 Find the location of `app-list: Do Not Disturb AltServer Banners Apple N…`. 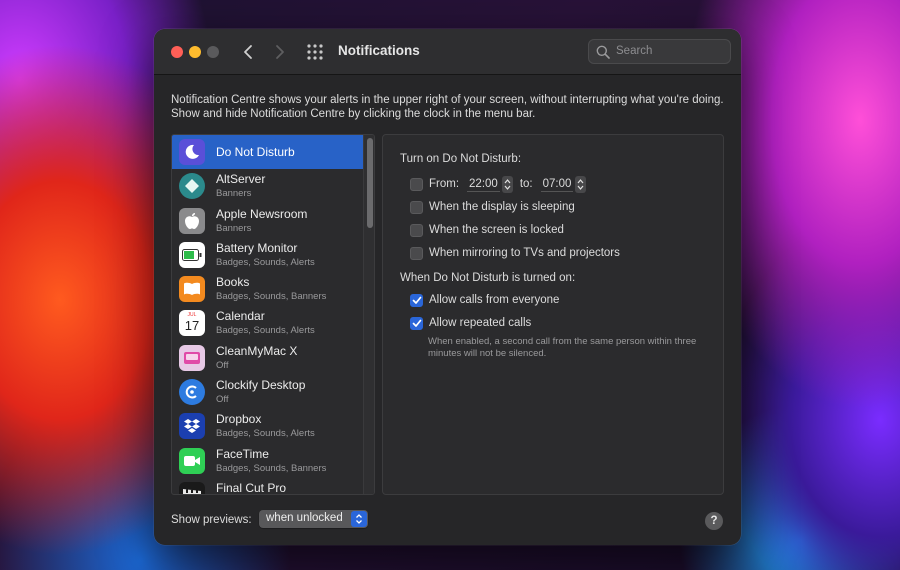

app-list: Do Not Disturb AltServer Banners Apple N… is located at coordinates (273, 314).